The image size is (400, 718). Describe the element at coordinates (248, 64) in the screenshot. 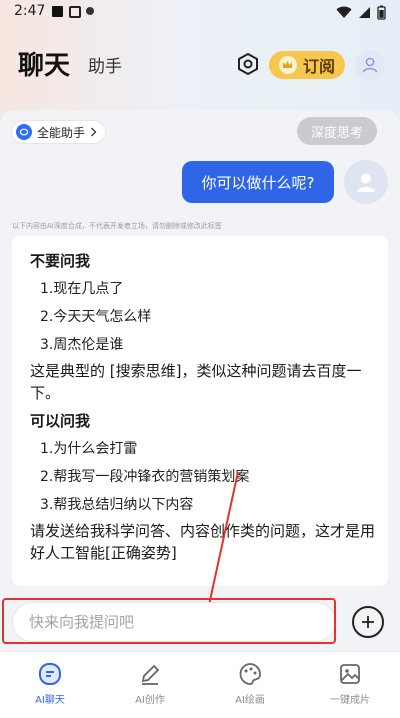

I see `settings-icon` at that location.